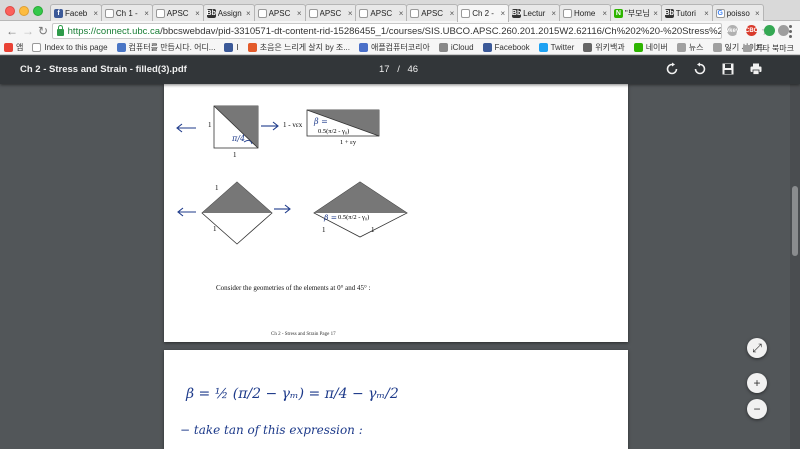 This screenshot has width=800, height=449. What do you see at coordinates (239, 138) in the screenshot?
I see `angle-label-pi4: π/4` at bounding box center [239, 138].